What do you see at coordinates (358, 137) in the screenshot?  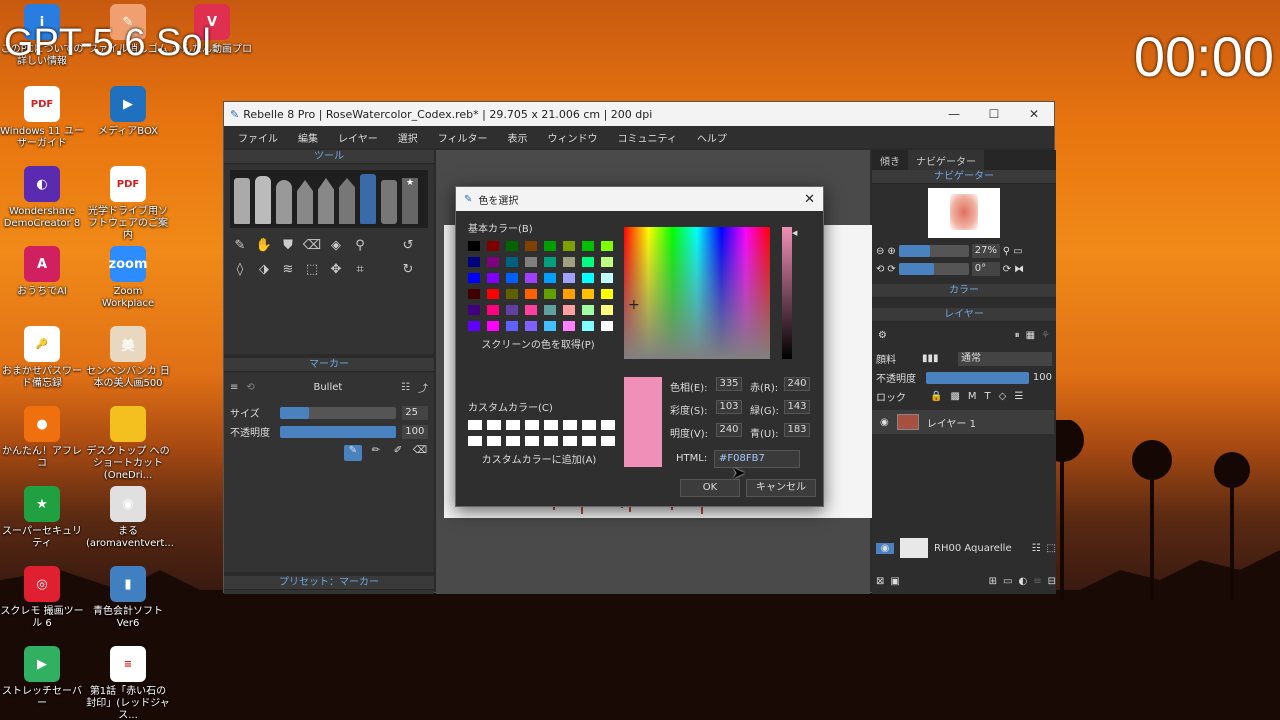 I see `menu-item: レイヤー` at bounding box center [358, 137].